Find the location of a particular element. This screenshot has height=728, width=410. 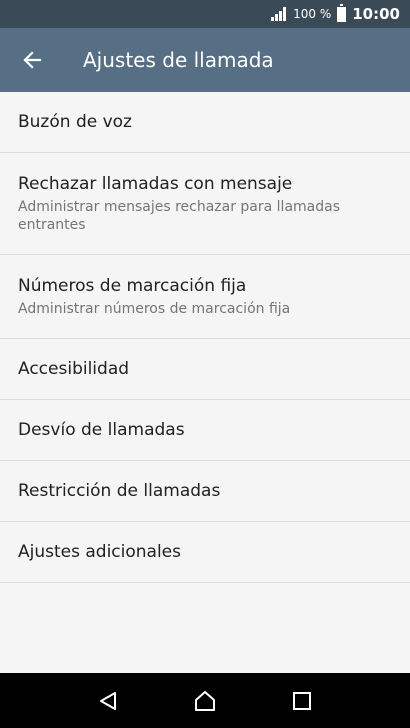

list-item-primary: Desvío de llamadas is located at coordinates (101, 430).